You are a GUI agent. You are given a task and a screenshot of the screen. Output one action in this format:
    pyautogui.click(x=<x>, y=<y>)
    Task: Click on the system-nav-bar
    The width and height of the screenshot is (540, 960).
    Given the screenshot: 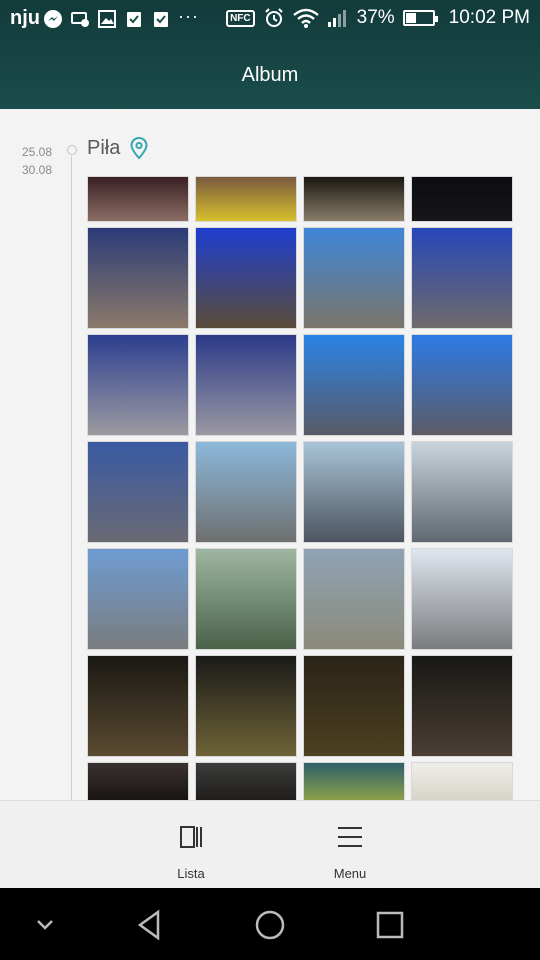 What is the action you would take?
    pyautogui.click(x=270, y=924)
    